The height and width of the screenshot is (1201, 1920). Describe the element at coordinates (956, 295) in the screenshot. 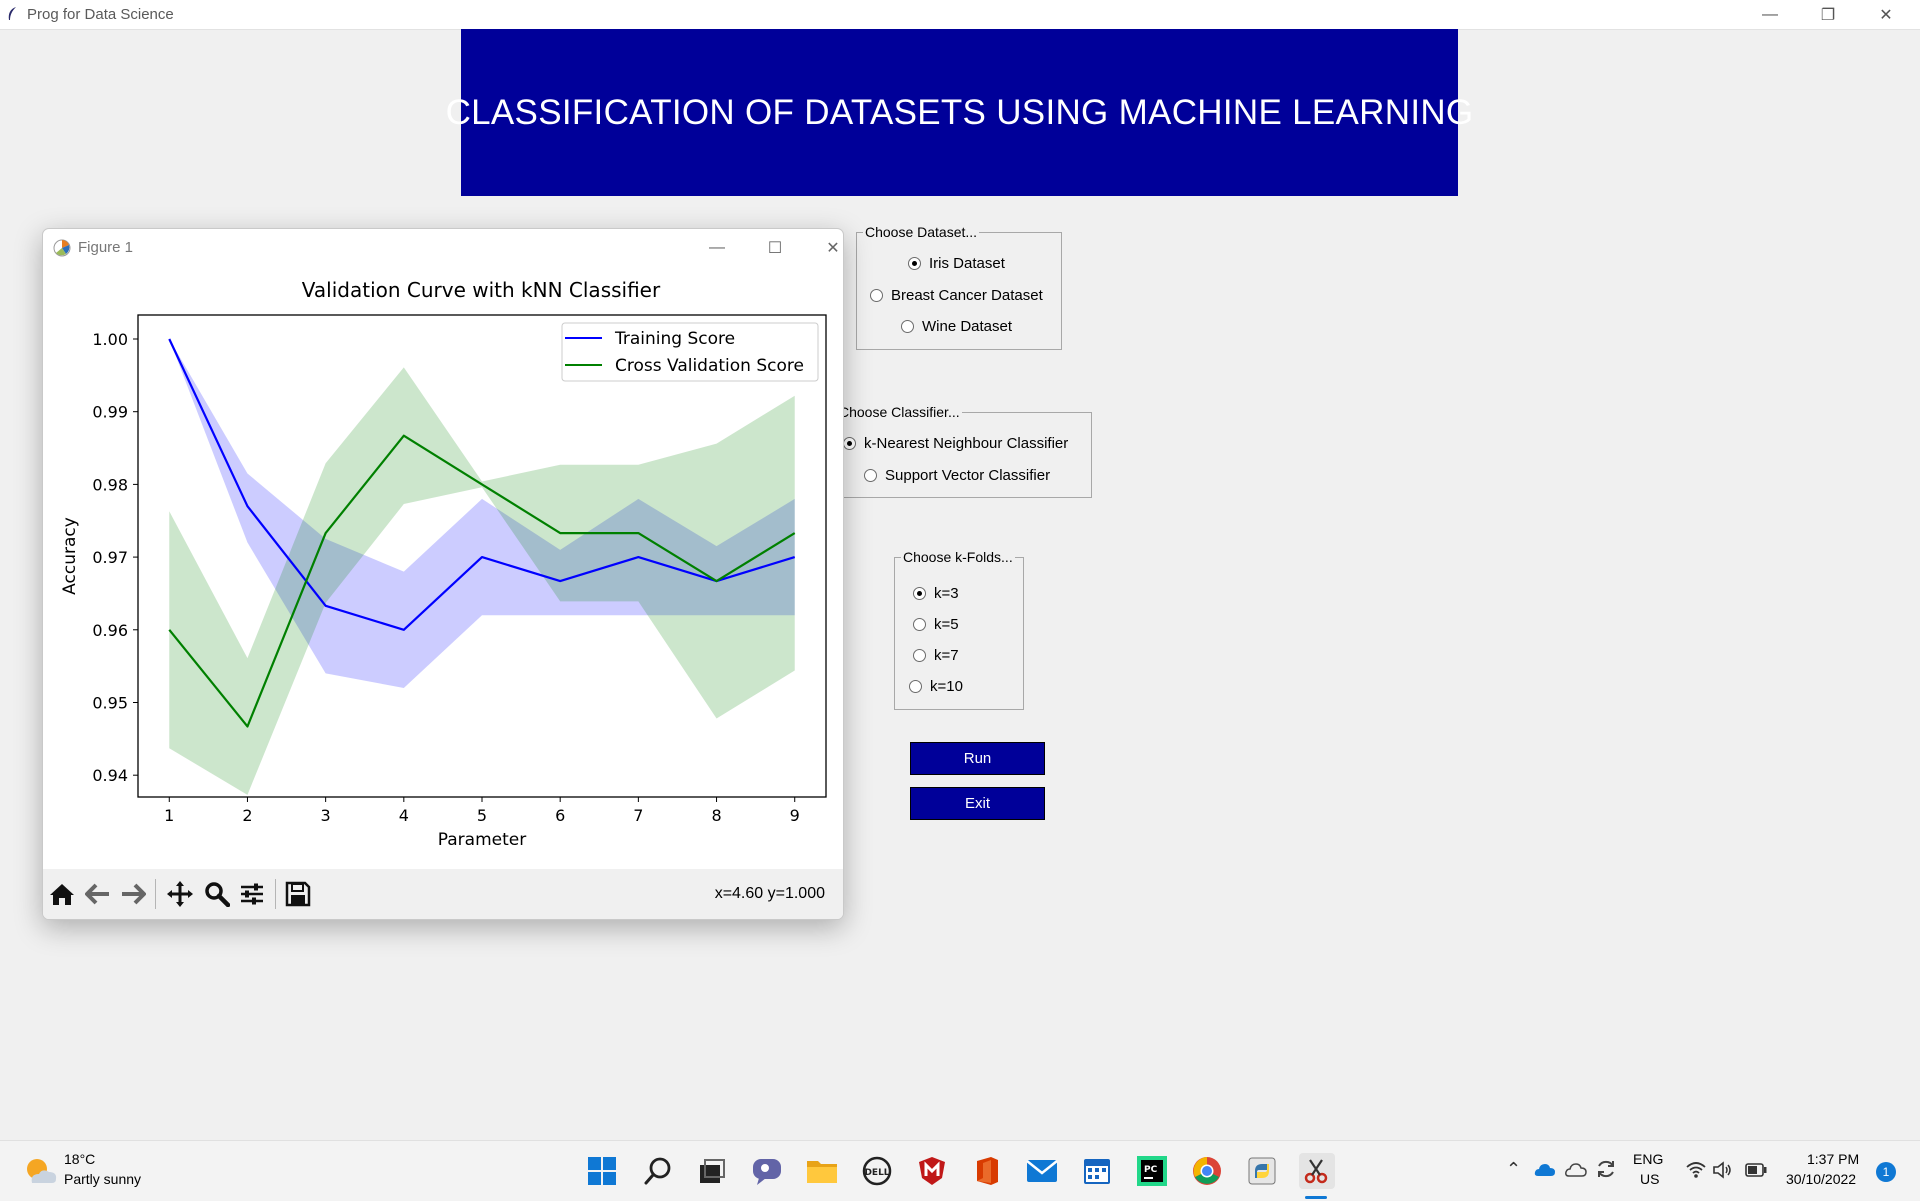

I see `radio-breast-cancer-dataset: Breast Cancer Dataset` at that location.